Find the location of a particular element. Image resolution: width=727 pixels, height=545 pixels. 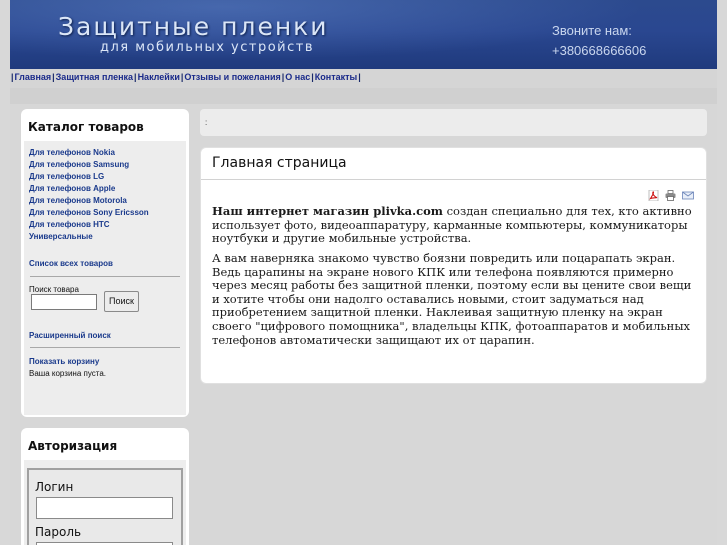

pdf-icon is located at coordinates (653, 194).